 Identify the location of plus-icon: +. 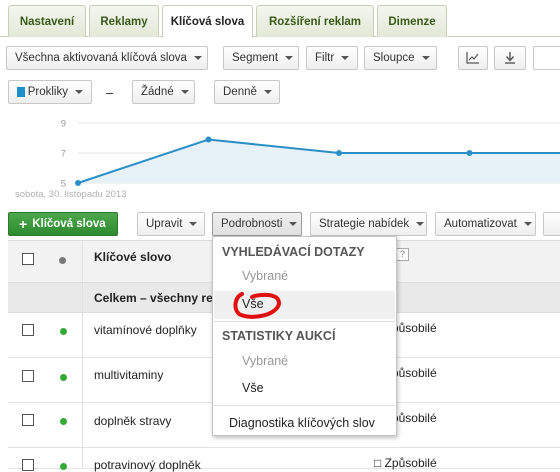
(23, 224).